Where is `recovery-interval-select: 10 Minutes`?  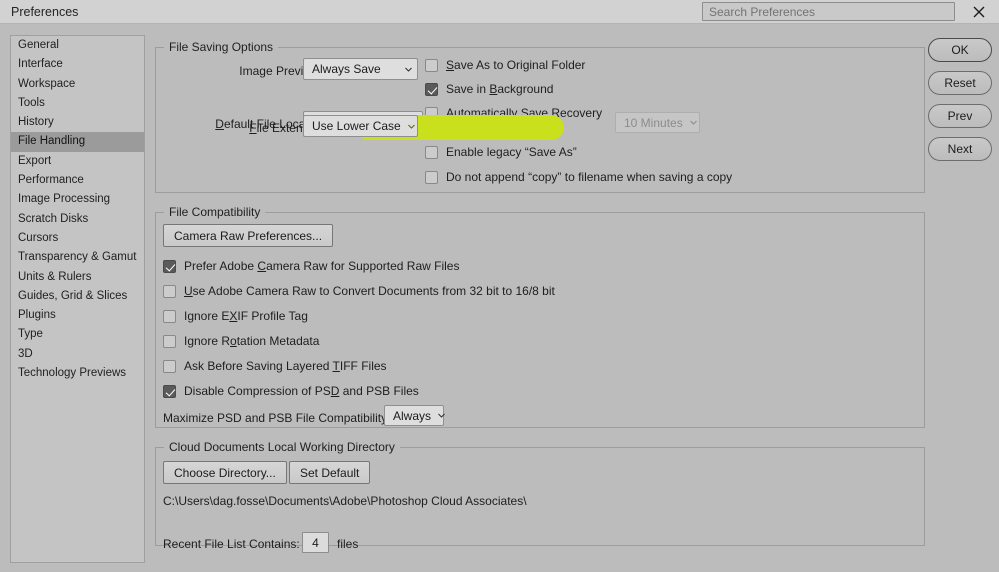
recovery-interval-select: 10 Minutes is located at coordinates (657, 122).